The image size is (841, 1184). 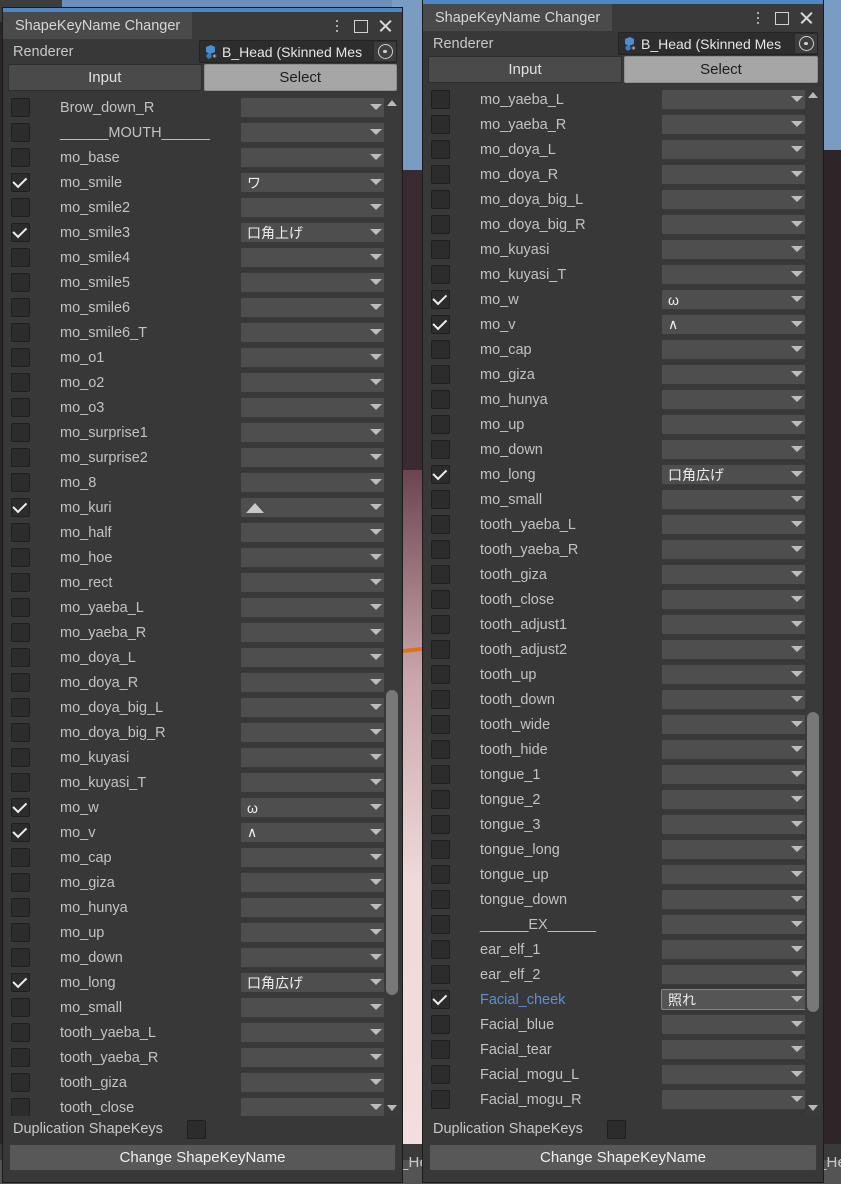 What do you see at coordinates (205, 582) in the screenshot?
I see `shapekey-row: mo_rect` at bounding box center [205, 582].